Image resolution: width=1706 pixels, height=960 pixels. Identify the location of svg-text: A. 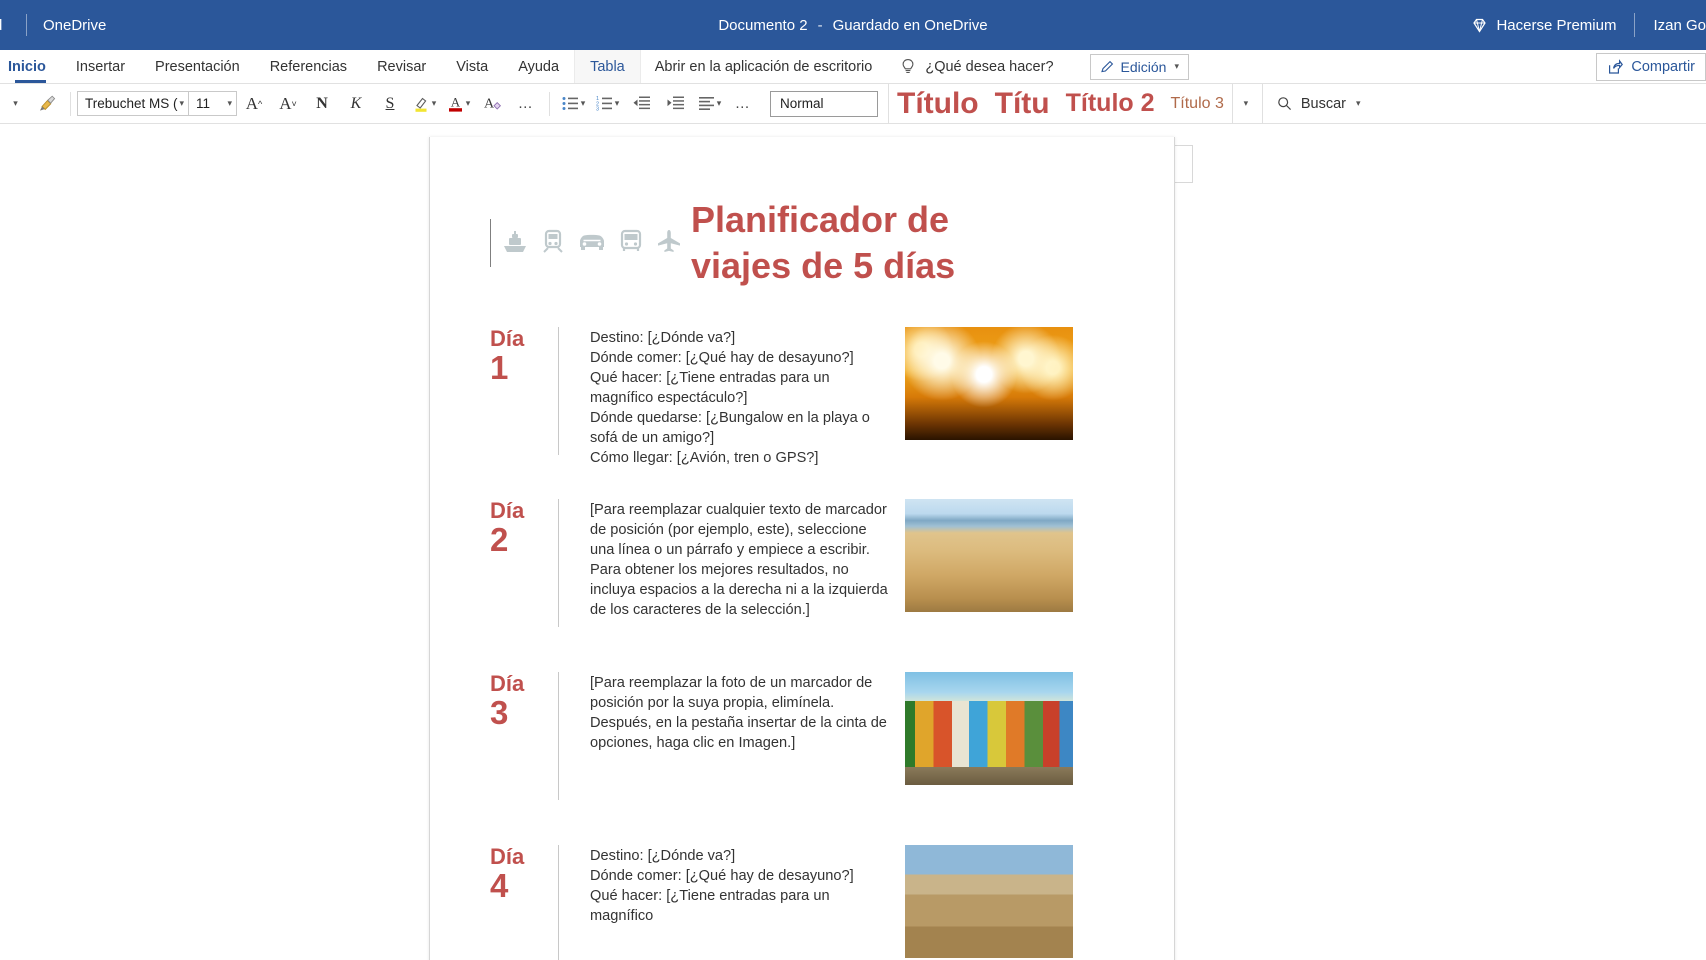
(489, 104).